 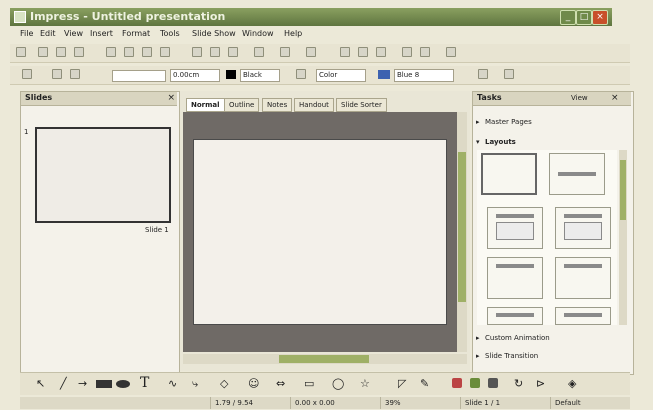 What do you see at coordinates (26, 34) in the screenshot?
I see `menu-file: File` at bounding box center [26, 34].